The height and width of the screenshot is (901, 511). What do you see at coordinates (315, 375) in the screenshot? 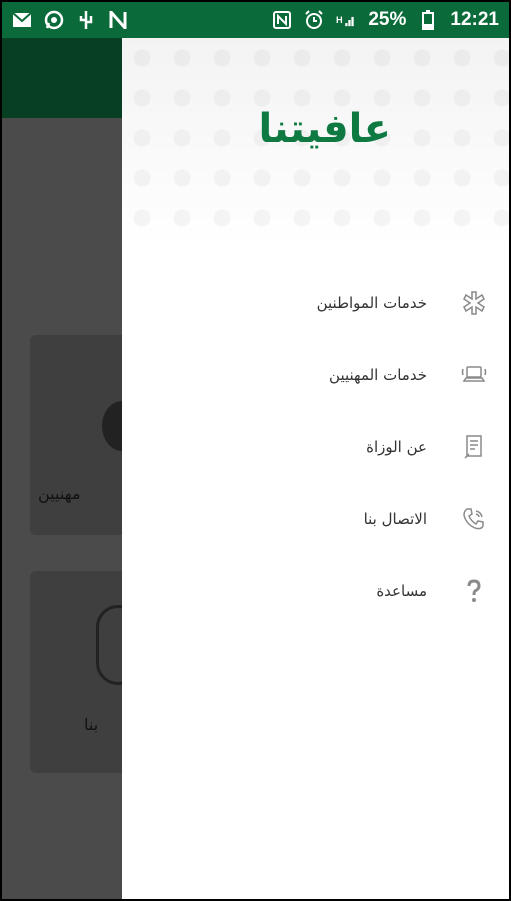
I see `menu-item-professional-services: خدمات المهنيين` at bounding box center [315, 375].